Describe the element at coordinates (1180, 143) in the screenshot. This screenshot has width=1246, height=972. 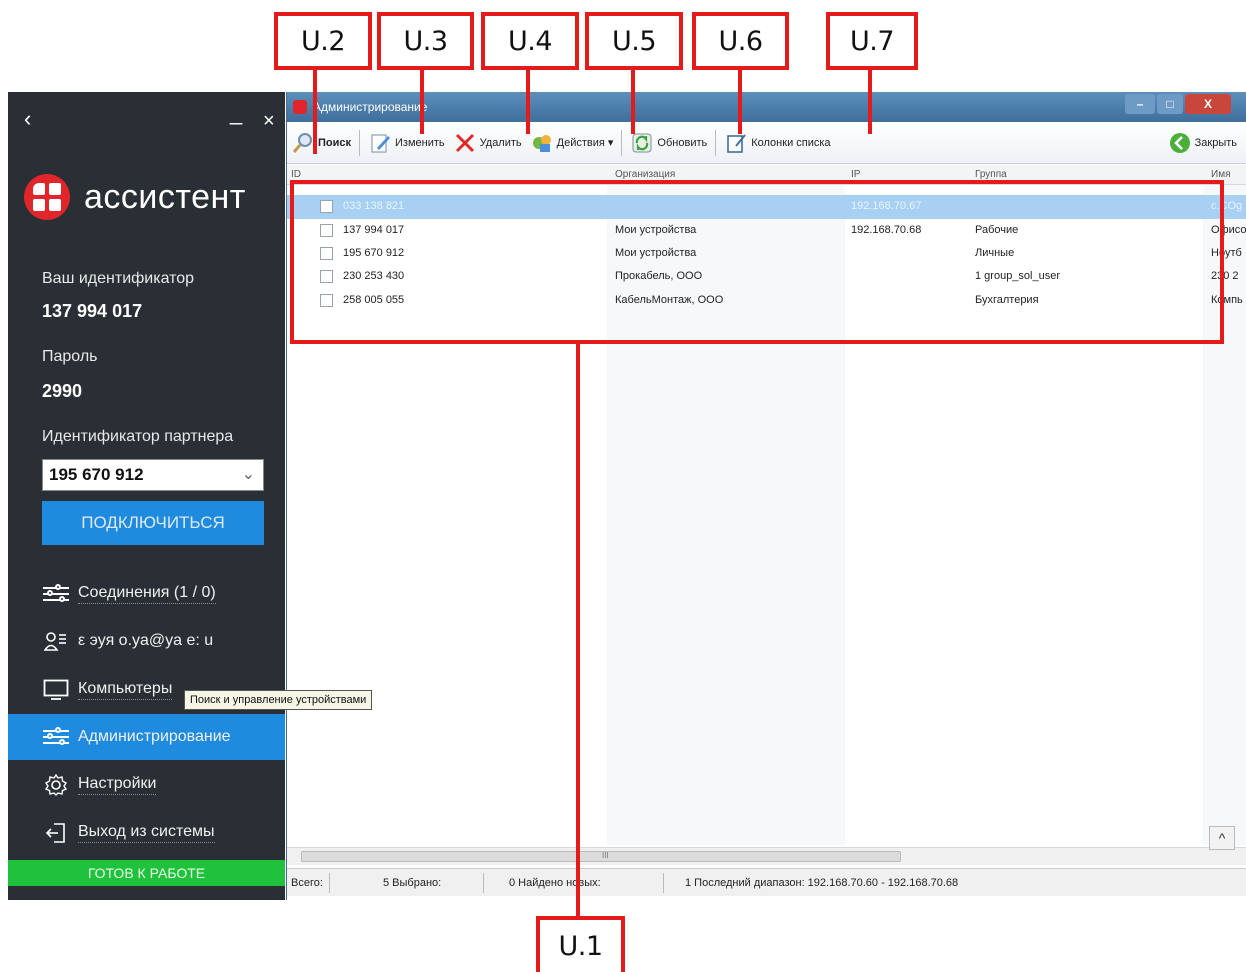
I see `back-arrow-icon` at that location.